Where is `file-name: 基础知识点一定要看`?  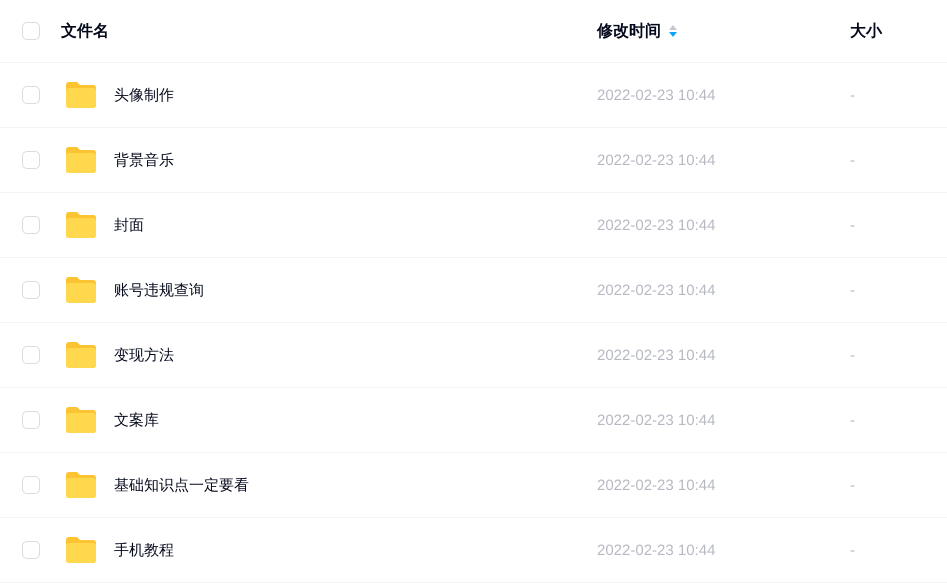
file-name: 基础知识点一定要看 is located at coordinates (181, 485).